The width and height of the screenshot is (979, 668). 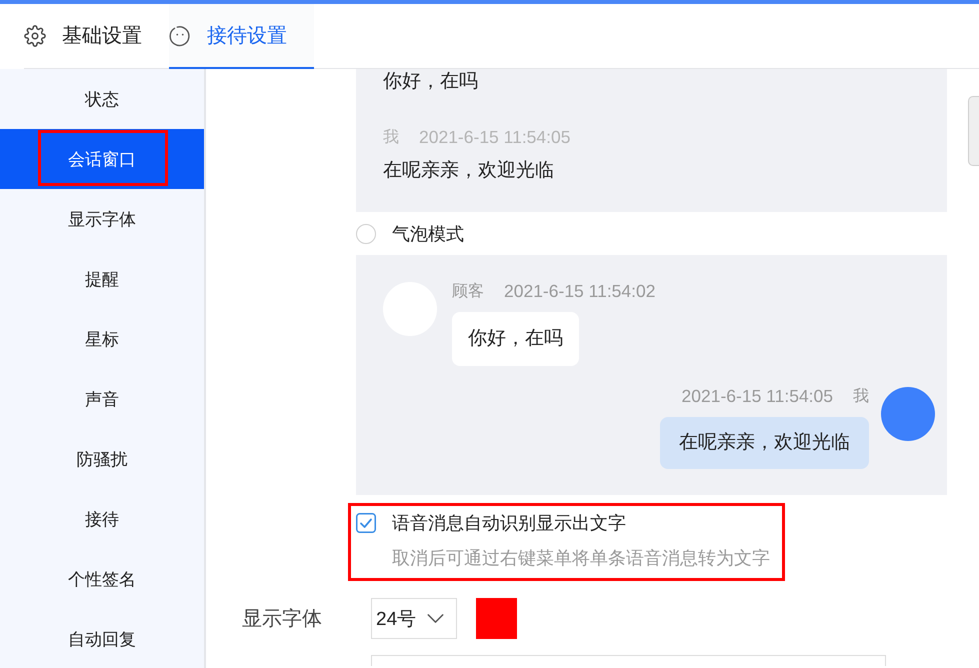 I want to click on sidebar-item: 自动回复, so click(x=102, y=638).